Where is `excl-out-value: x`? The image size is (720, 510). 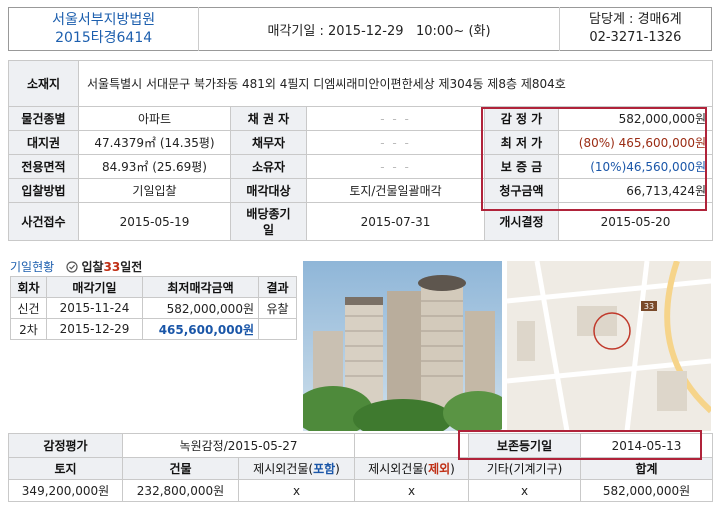 excl-out-value: x is located at coordinates (412, 490).